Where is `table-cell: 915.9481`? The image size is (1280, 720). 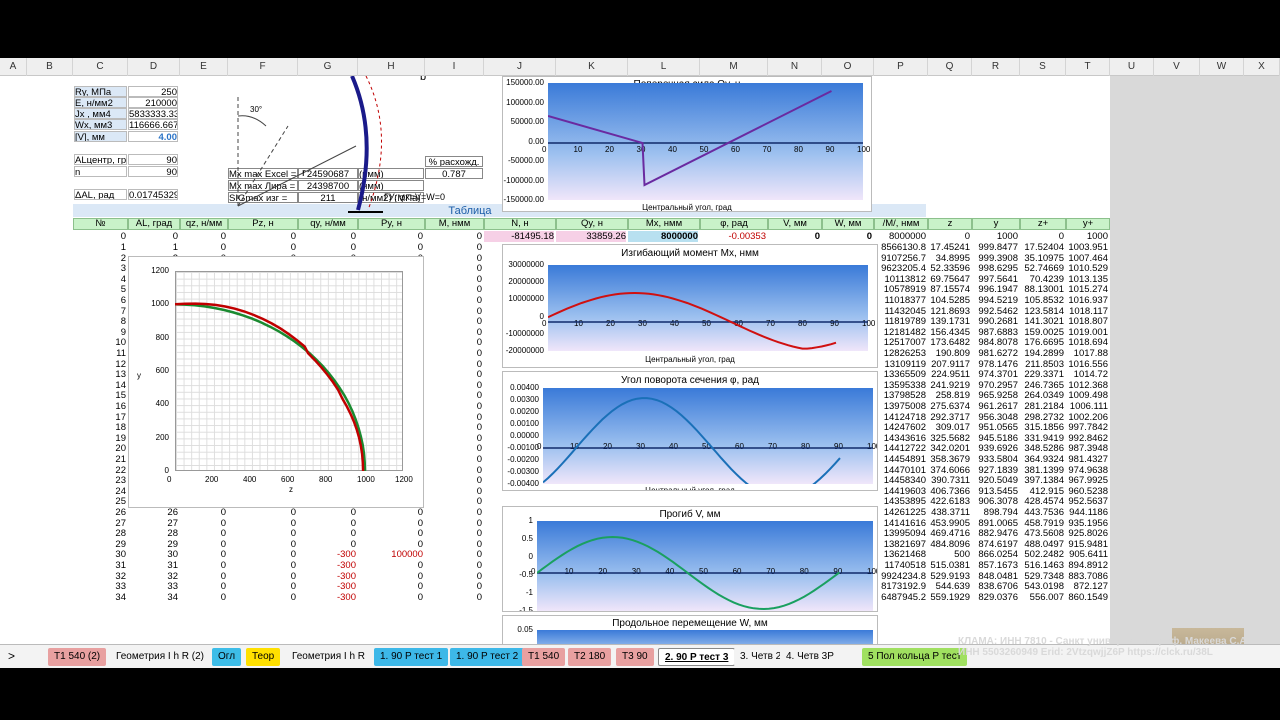
table-cell: 915.9481 is located at coordinates (1087, 544).